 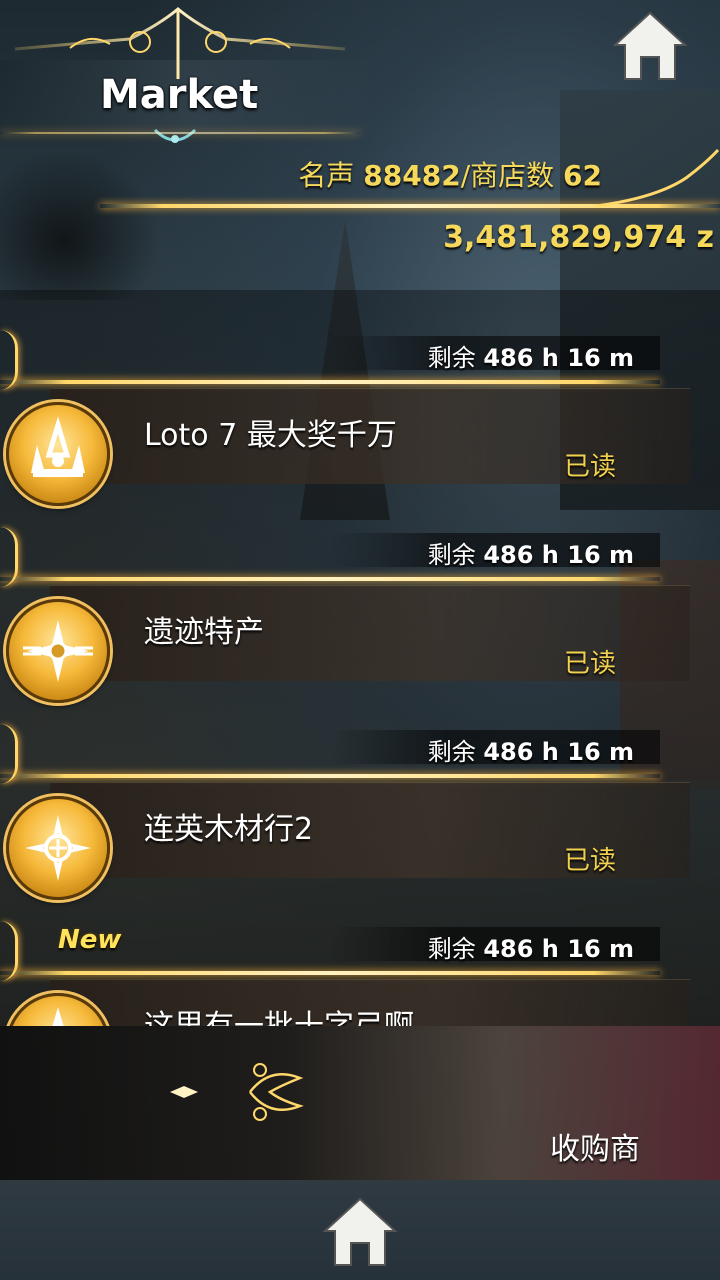 I want to click on list-item: New 剩余 486 h 16 m 这里有一批十字弓啊, so click(x=360, y=953).